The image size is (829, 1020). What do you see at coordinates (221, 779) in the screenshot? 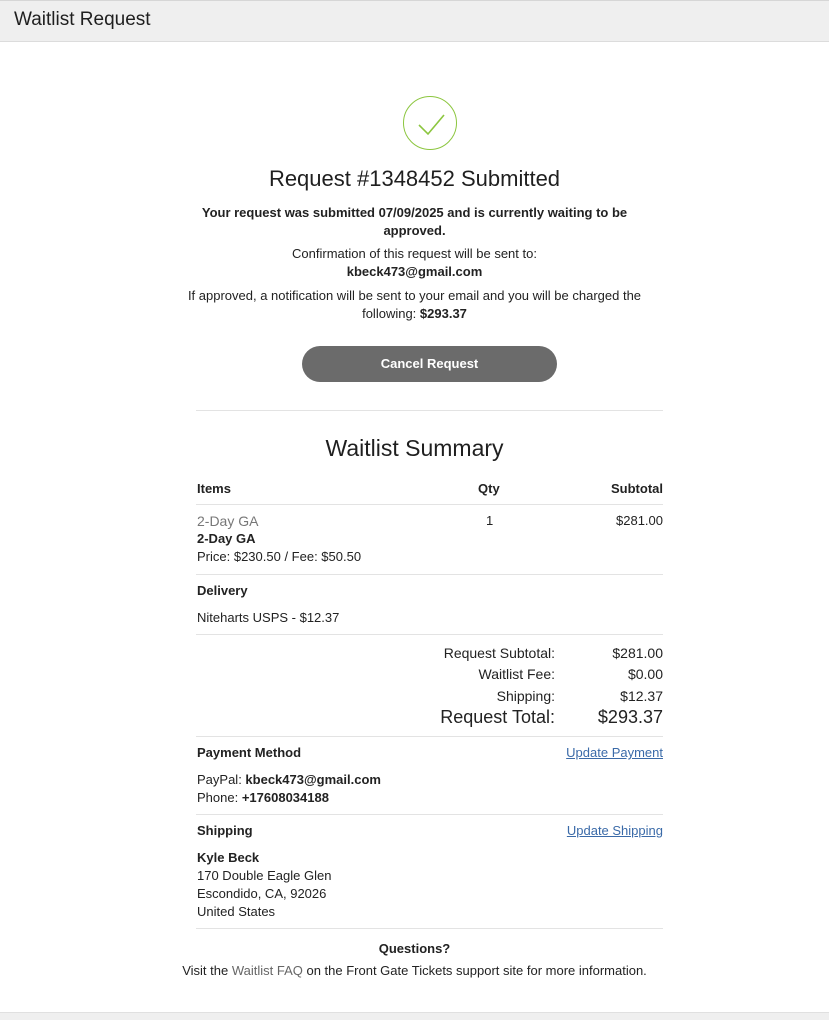
I see `paypal-label: PayPal:` at bounding box center [221, 779].